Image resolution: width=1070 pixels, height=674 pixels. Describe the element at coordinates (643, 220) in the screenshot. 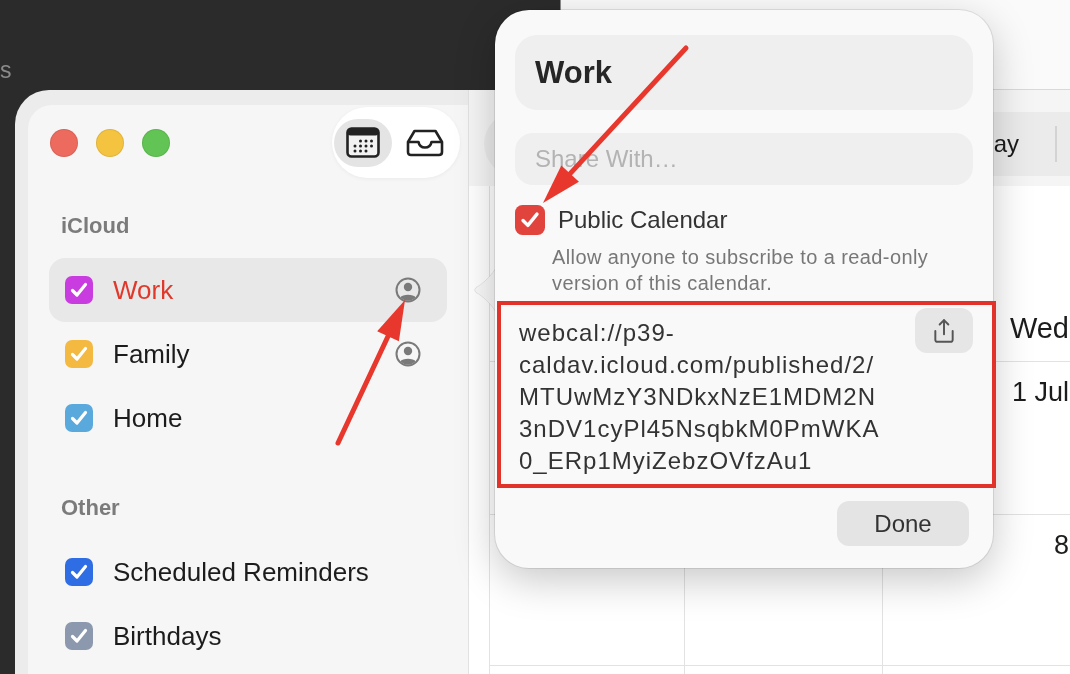

I see `checkbox-label: Public Calendar` at that location.